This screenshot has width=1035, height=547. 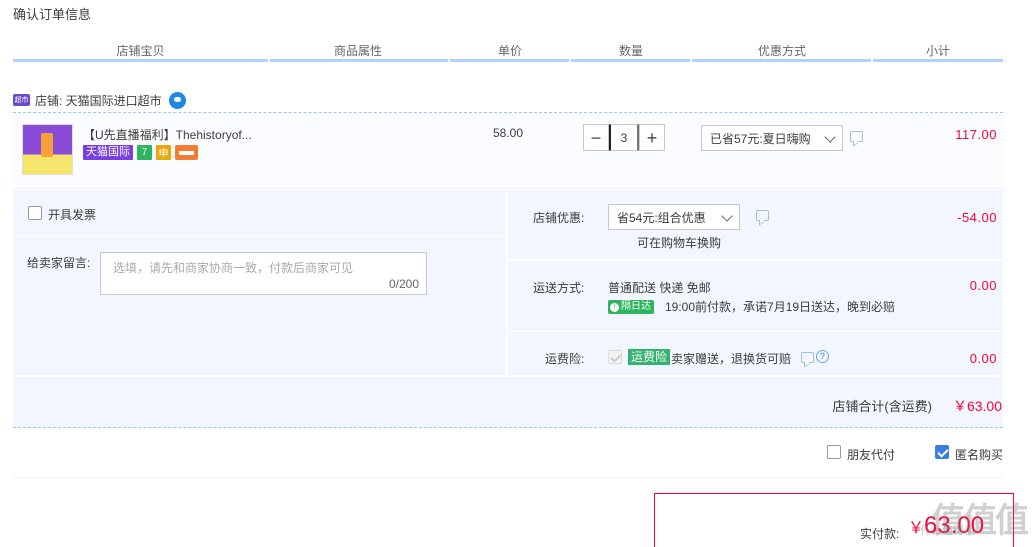 I want to click on watermark-sub: 什么值得买, so click(x=947, y=531).